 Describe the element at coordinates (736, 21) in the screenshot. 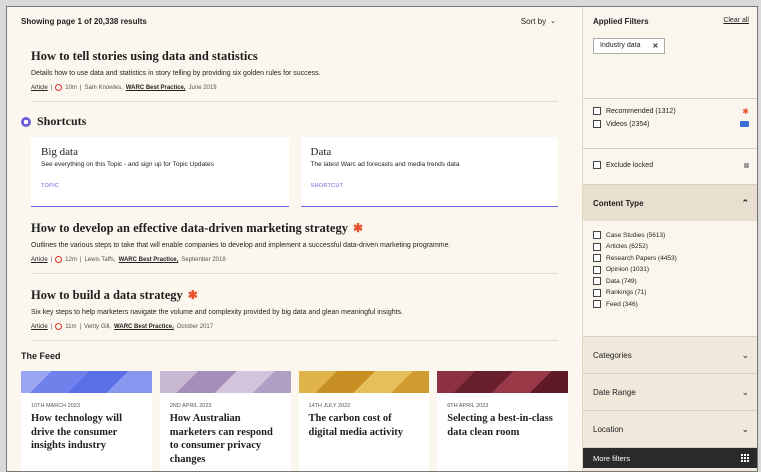

I see `clear-all-link: Clear all` at that location.